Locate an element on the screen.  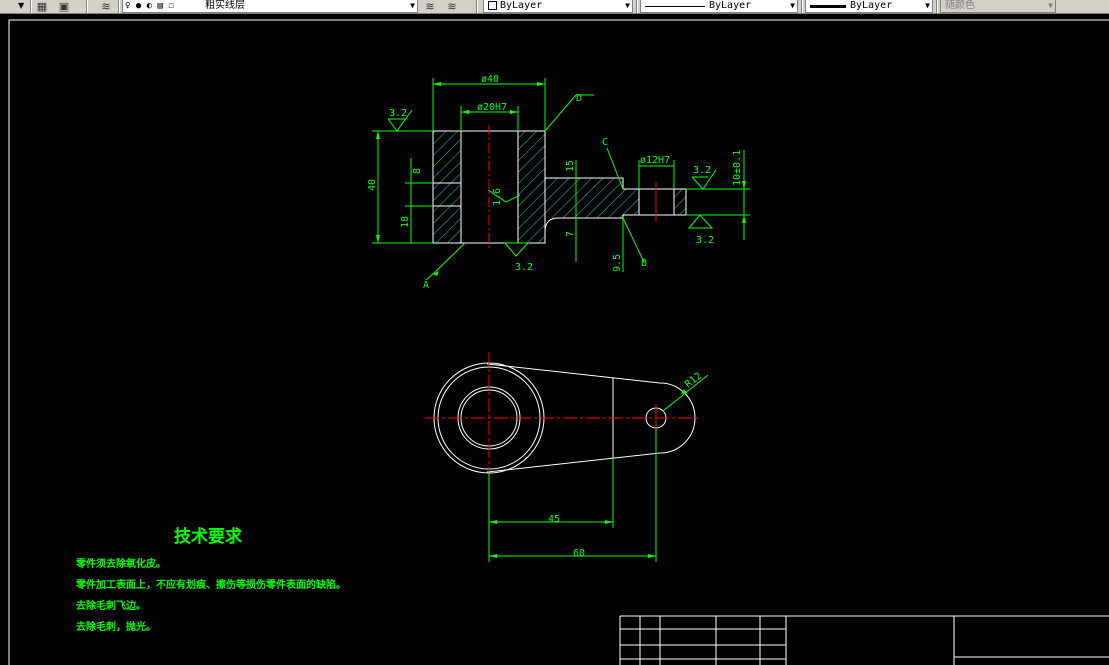
hatch-arm-end is located at coordinates (631, 202).